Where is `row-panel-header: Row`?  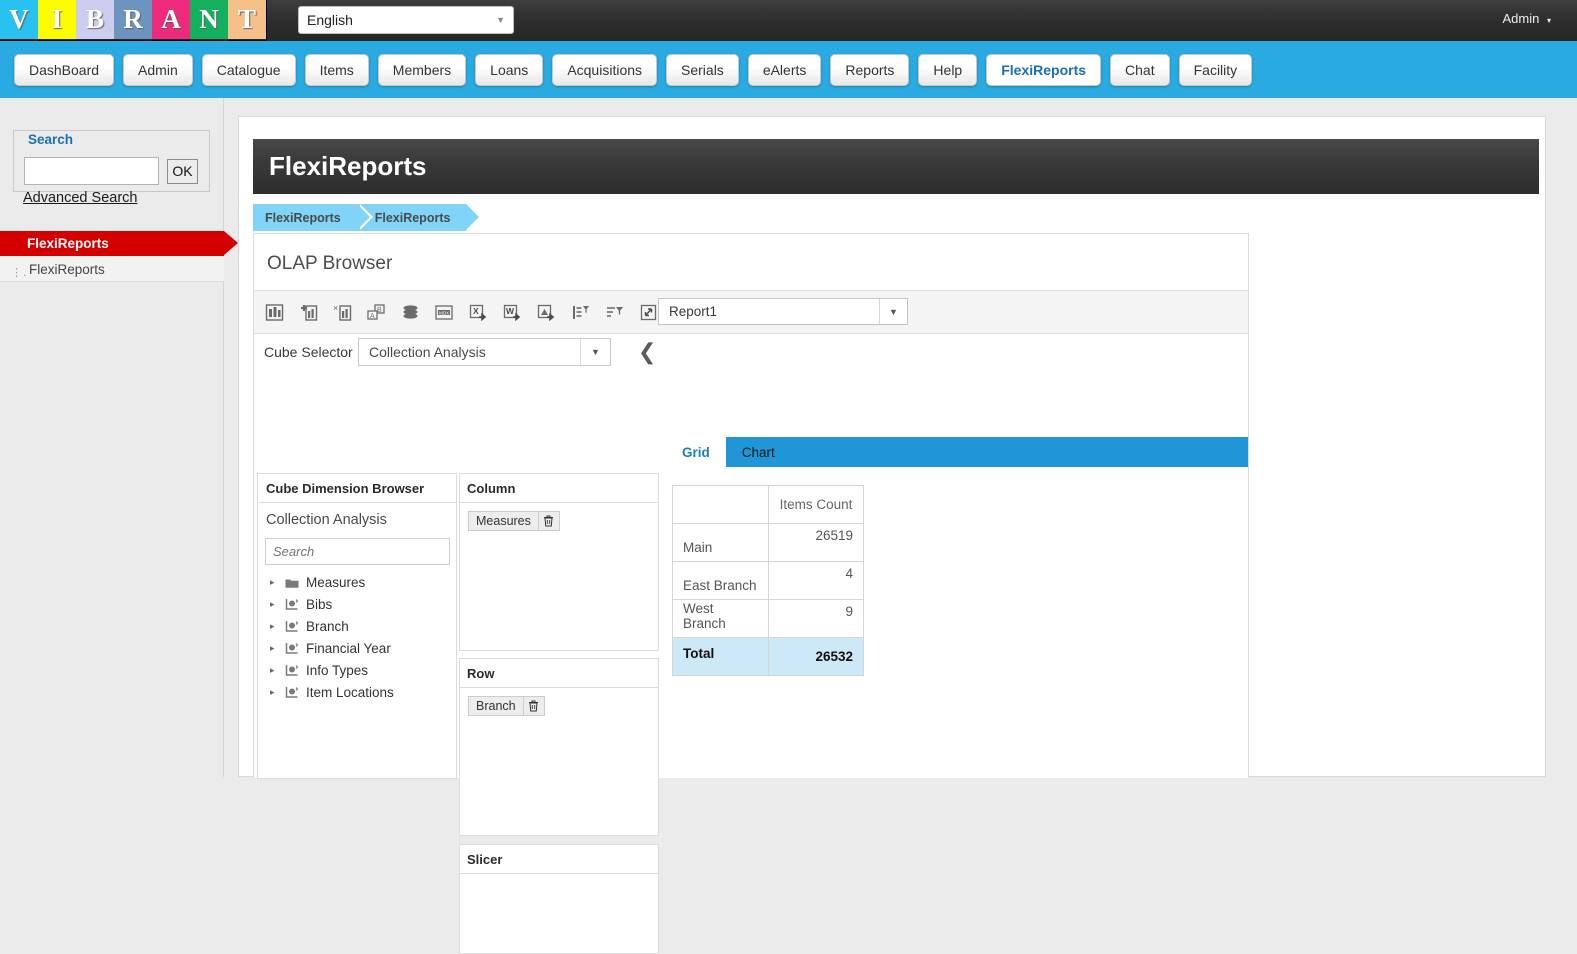
row-panel-header: Row is located at coordinates (559, 673).